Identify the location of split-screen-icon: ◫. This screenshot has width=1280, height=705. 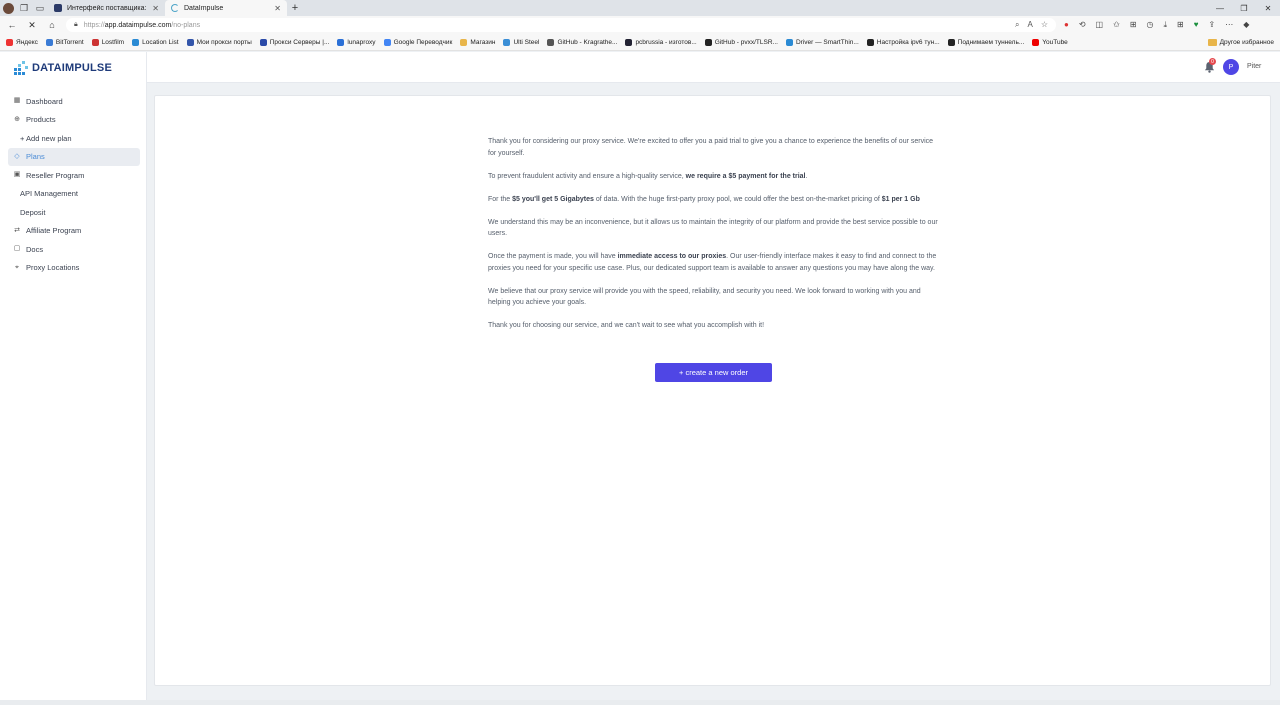
(1100, 25).